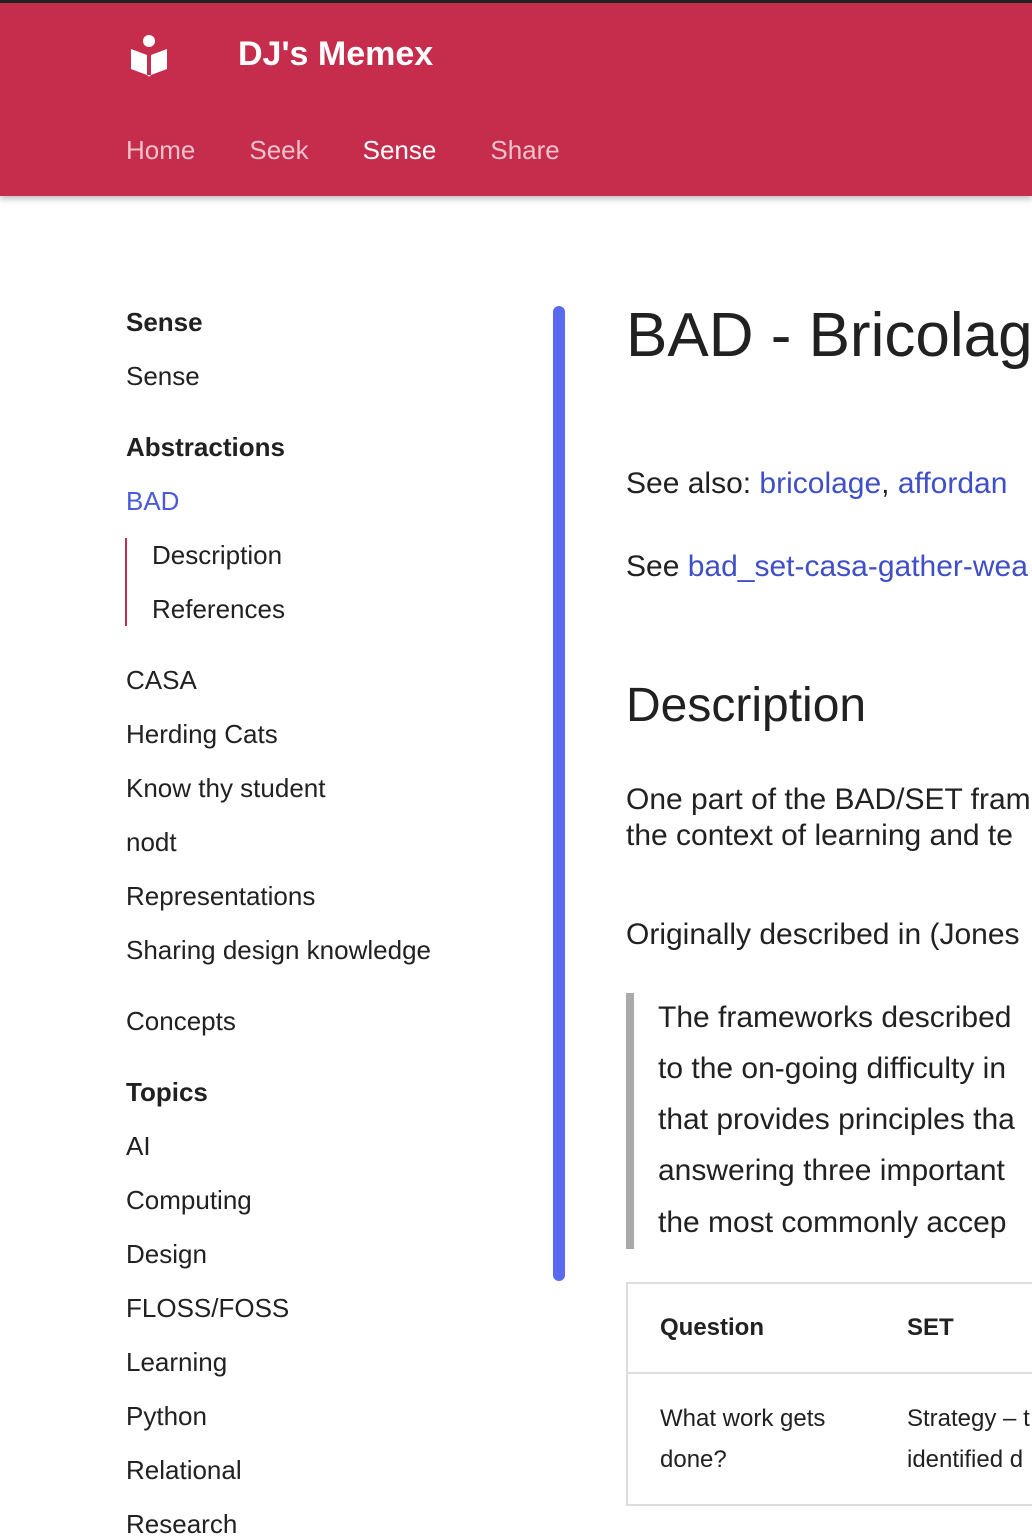  I want to click on app-header: DJ's Memex Home Seek Sense Share, so click(516, 99).